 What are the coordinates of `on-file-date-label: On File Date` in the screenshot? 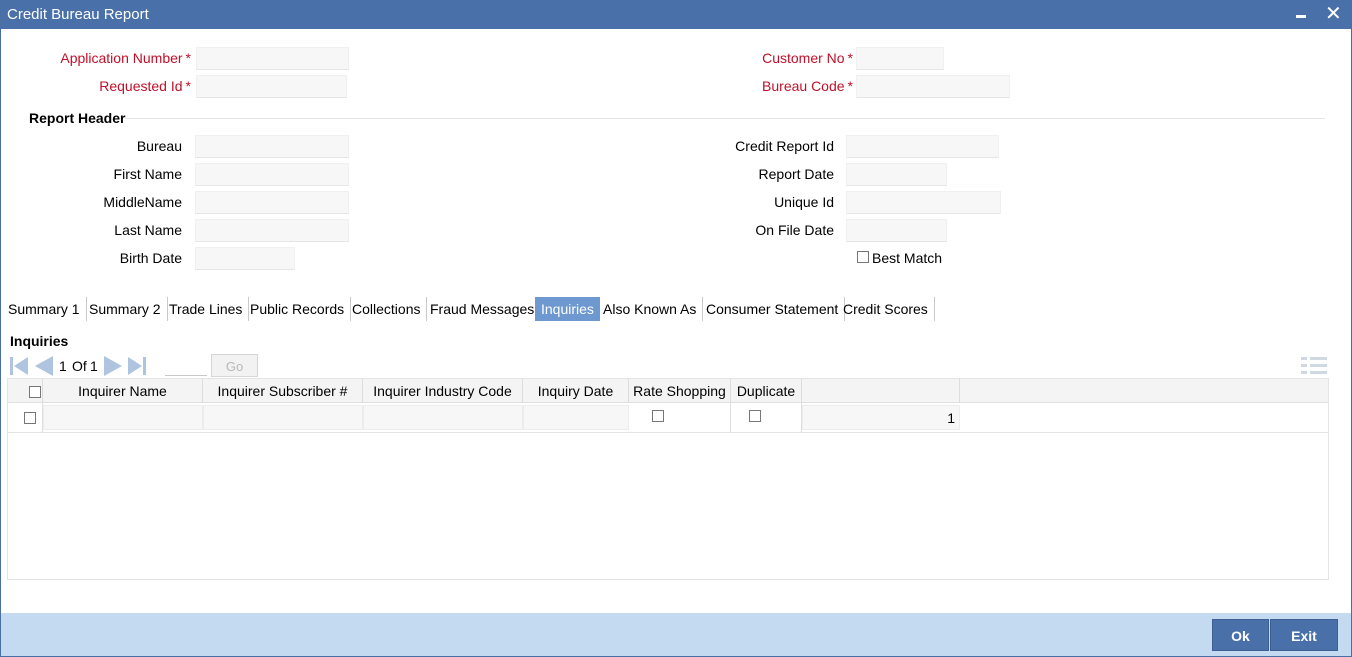 It's located at (794, 230).